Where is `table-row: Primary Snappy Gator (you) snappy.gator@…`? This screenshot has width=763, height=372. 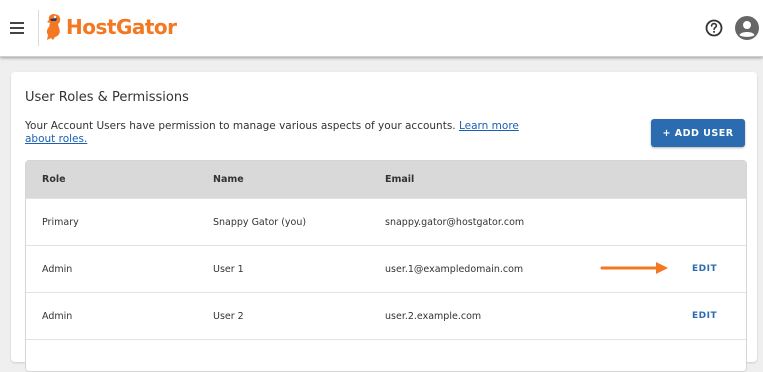
table-row: Primary Snappy Gator (you) snappy.gator@… is located at coordinates (386, 221).